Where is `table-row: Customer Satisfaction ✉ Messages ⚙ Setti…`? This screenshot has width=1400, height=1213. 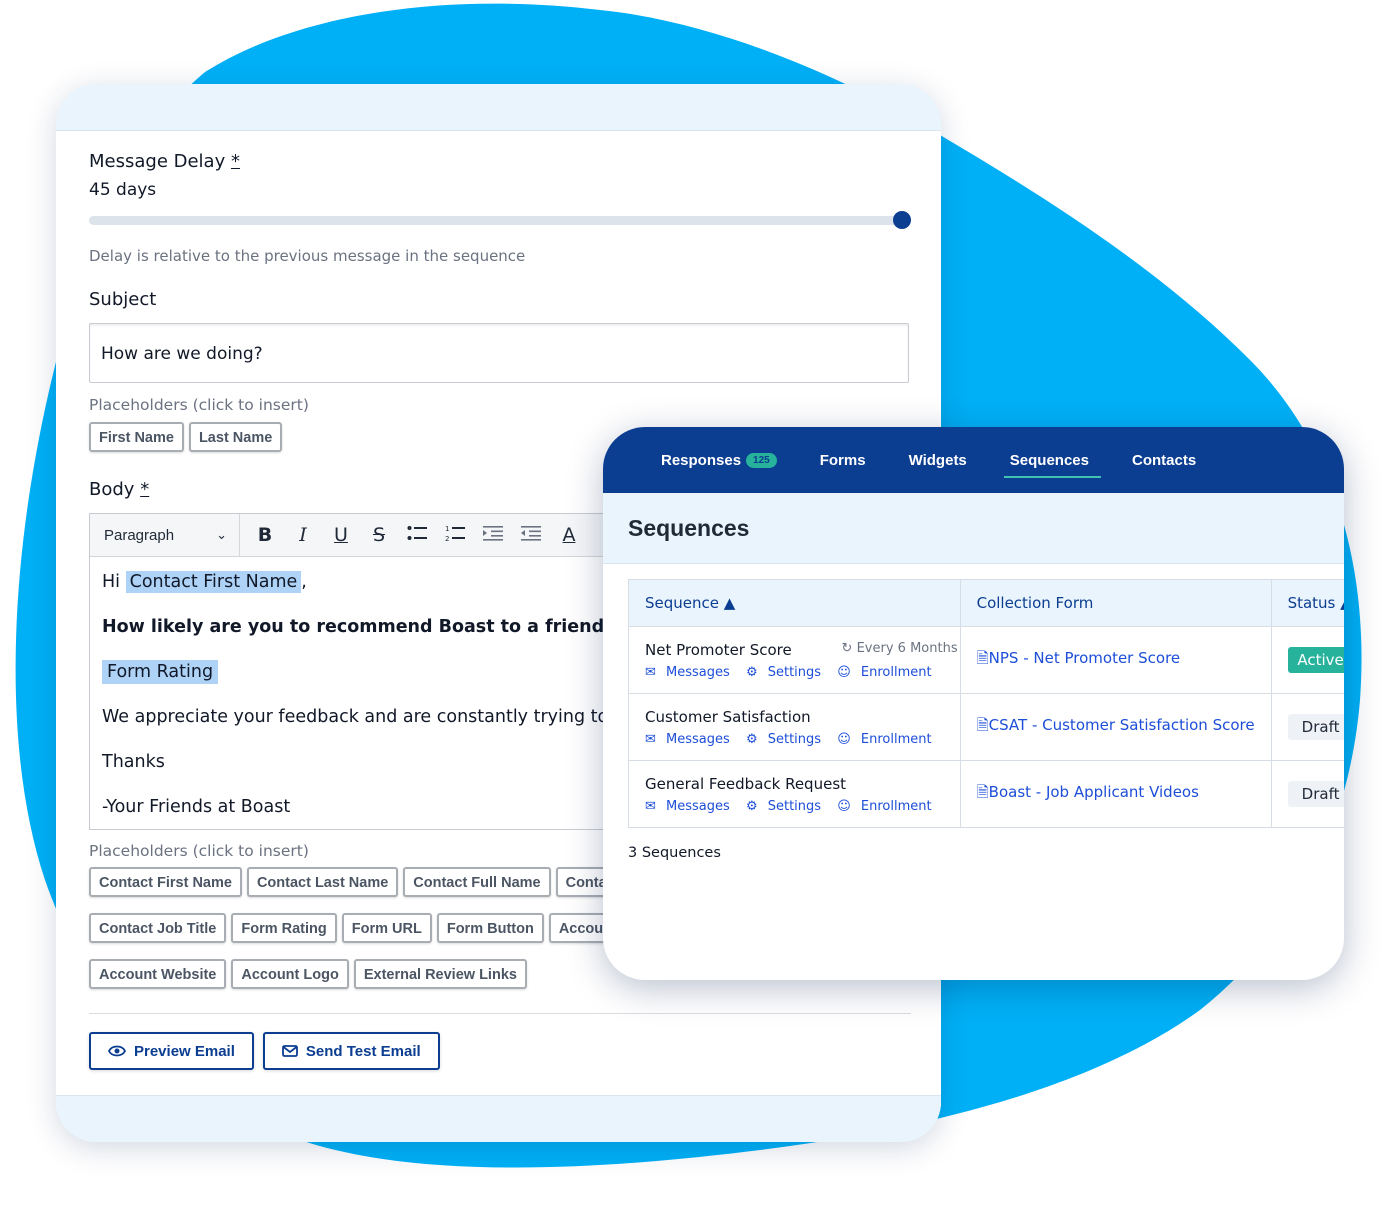 table-row: Customer Satisfaction ✉ Messages ⚙ Setti… is located at coordinates (986, 727).